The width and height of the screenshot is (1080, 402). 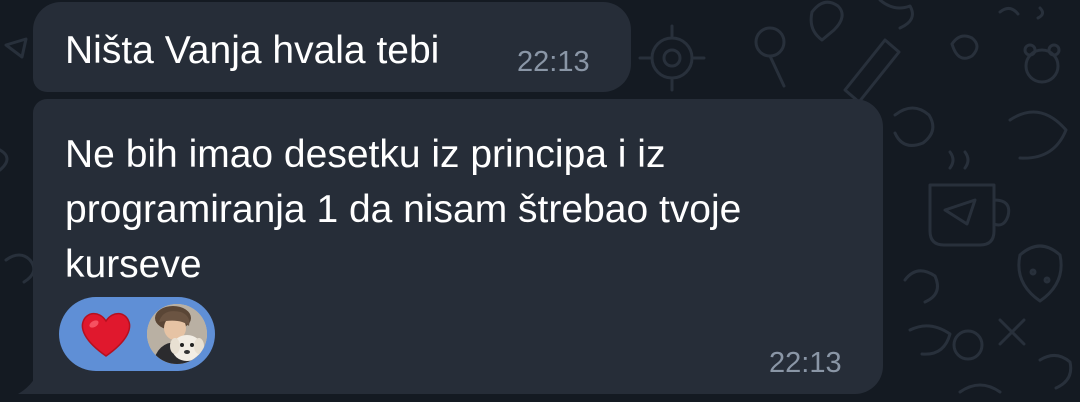 I want to click on avatar-photo, so click(x=177, y=334).